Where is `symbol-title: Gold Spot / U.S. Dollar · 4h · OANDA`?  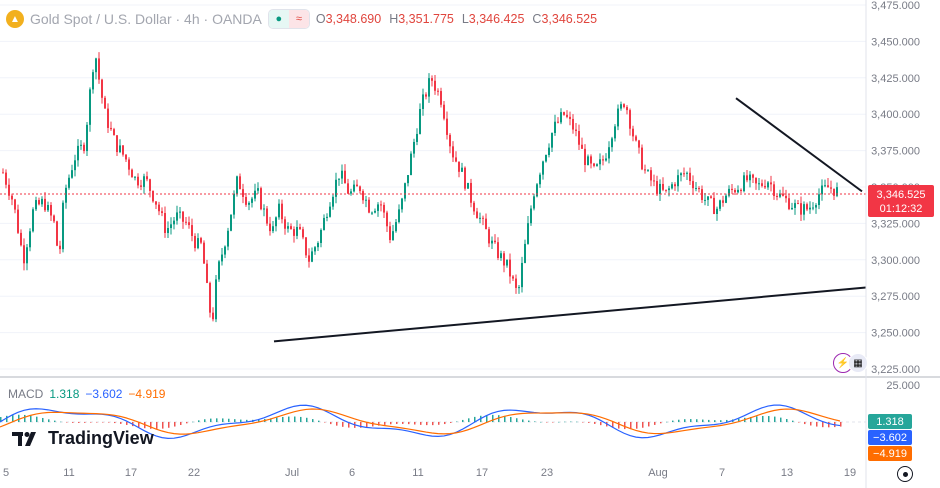
symbol-title: Gold Spot / U.S. Dollar · 4h · OANDA is located at coordinates (146, 19).